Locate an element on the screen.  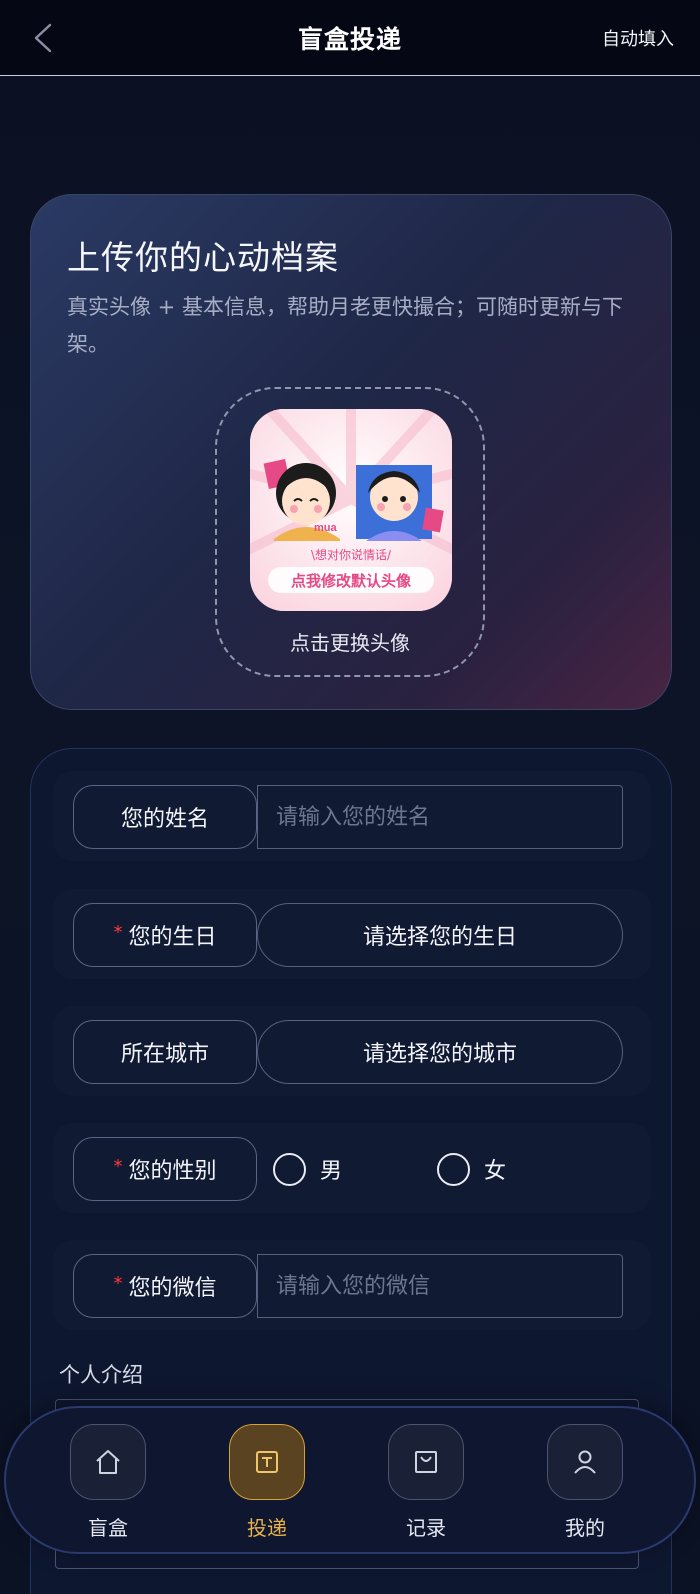
gender-label-text: 您的性别 is located at coordinates (172, 1171).